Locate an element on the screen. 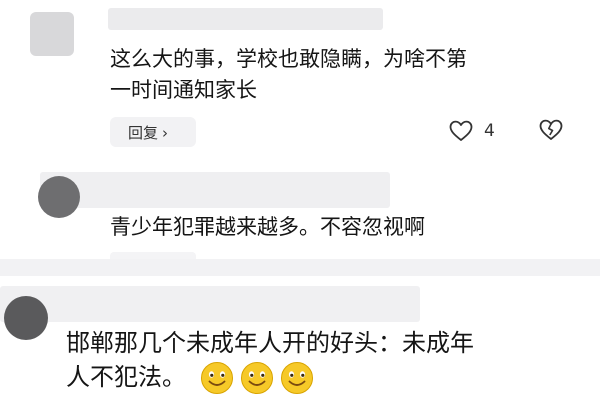 This screenshot has height=400, width=600. broken-heart-icon is located at coordinates (551, 129).